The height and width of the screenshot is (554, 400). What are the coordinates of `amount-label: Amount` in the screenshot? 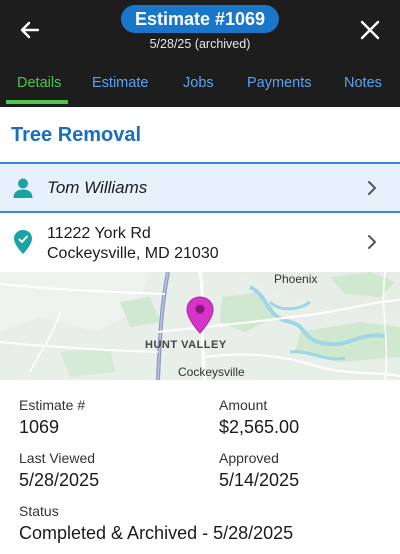 It's located at (243, 405).